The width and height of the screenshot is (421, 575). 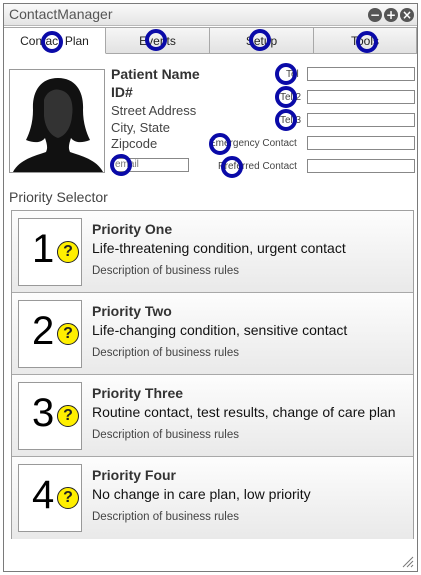 I want to click on city-state: City, State, so click(x=141, y=127).